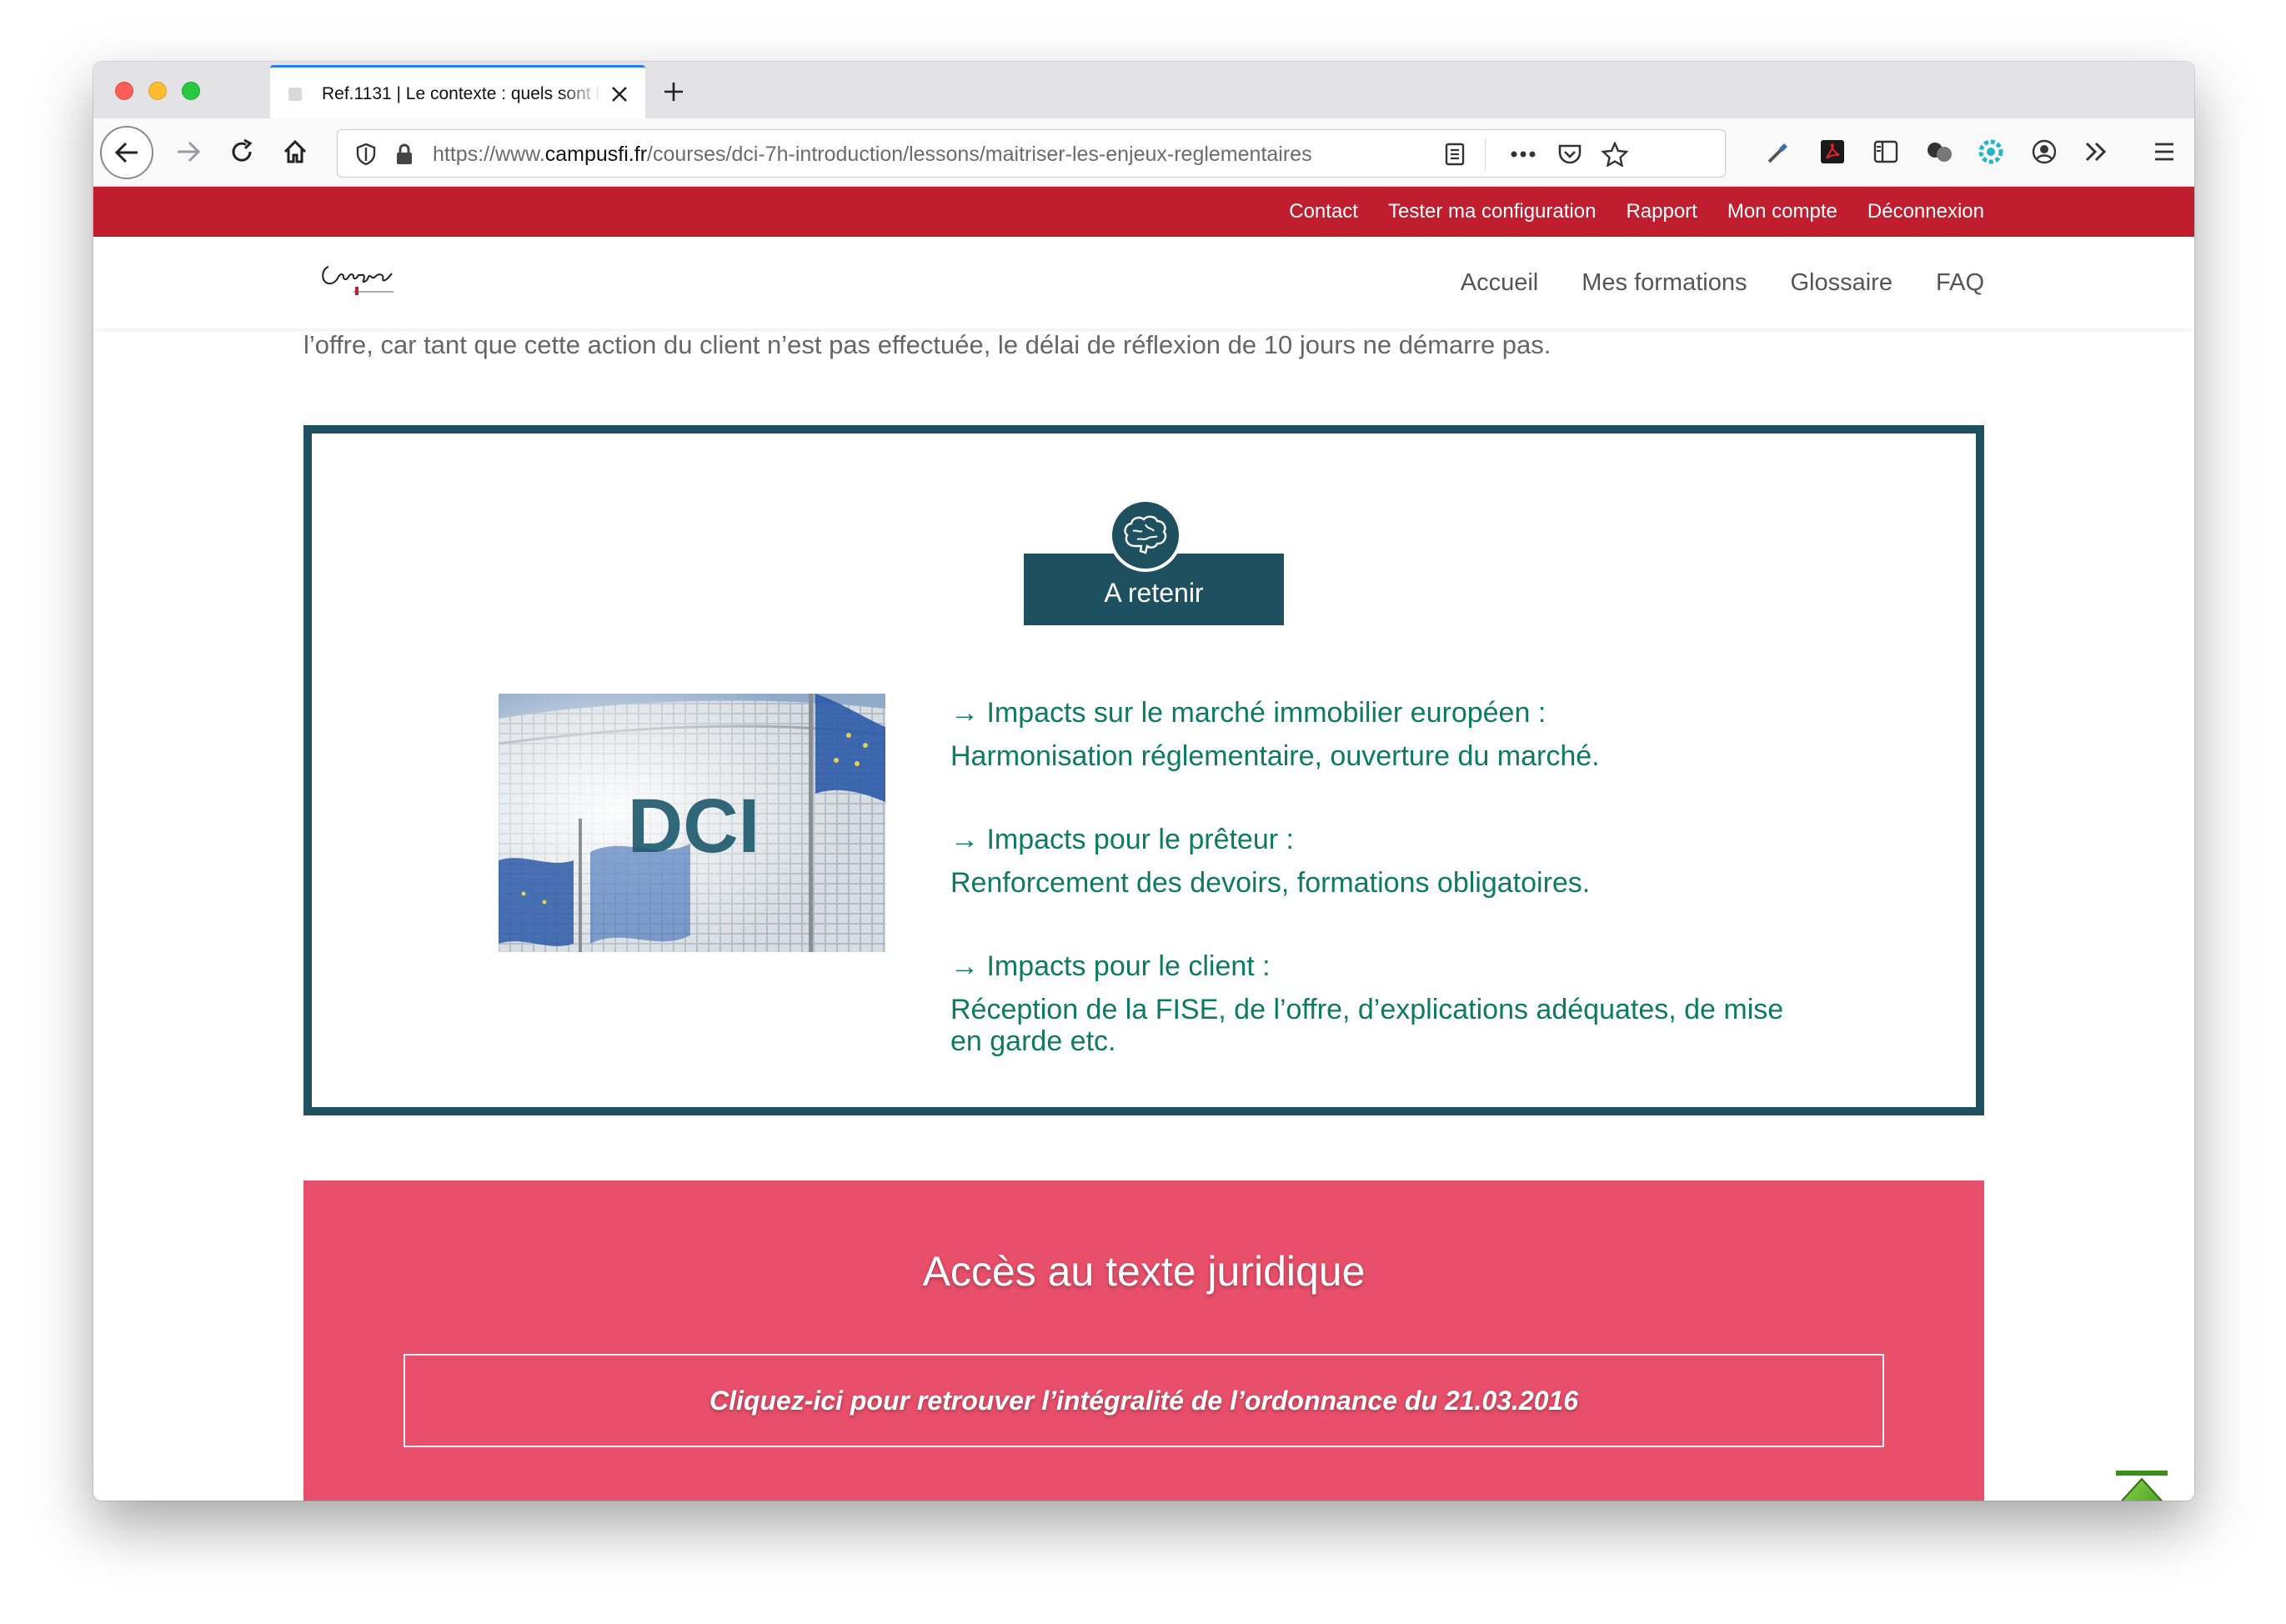 The width and height of the screenshot is (2286, 1624). What do you see at coordinates (1661, 212) in the screenshot?
I see `report-link: Rapport` at bounding box center [1661, 212].